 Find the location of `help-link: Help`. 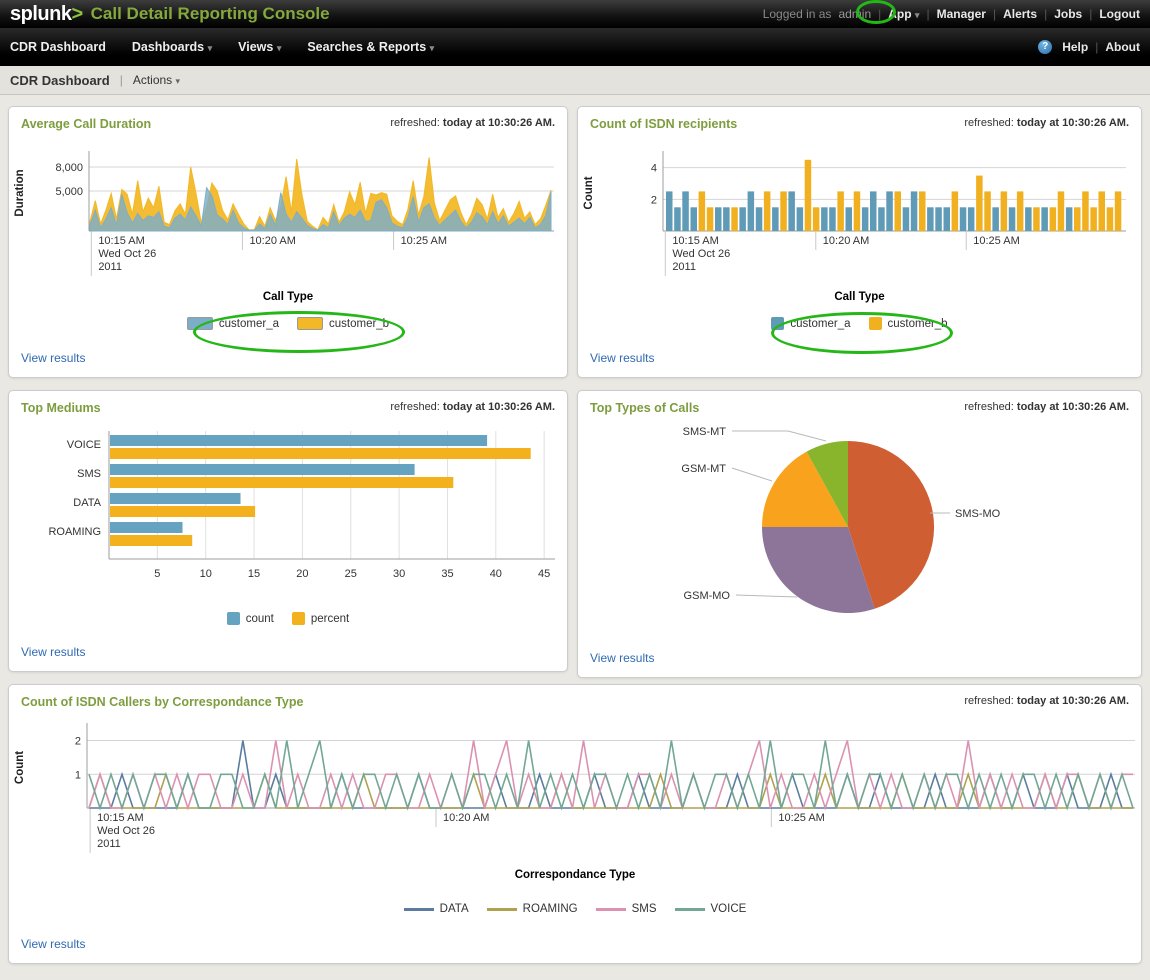

help-link: Help is located at coordinates (1075, 47).